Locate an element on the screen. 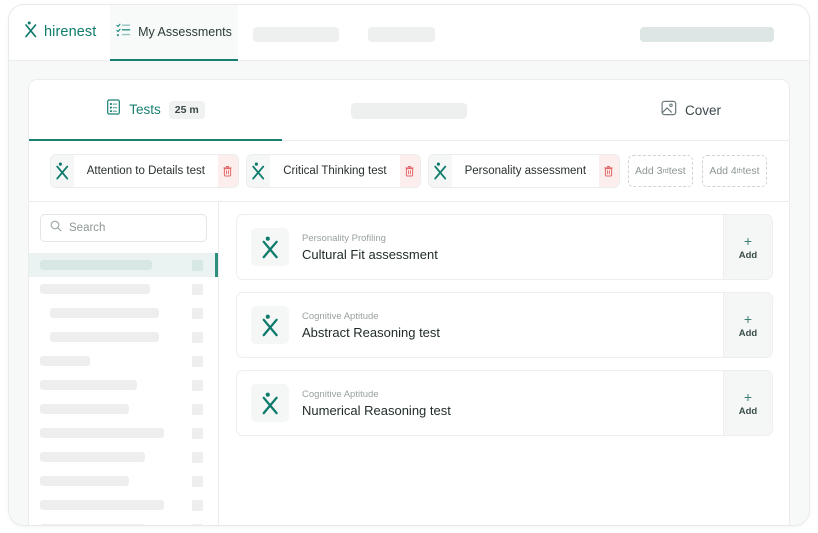  top-navigation-bar: hirenest My Assessments is located at coordinates (409, 33).